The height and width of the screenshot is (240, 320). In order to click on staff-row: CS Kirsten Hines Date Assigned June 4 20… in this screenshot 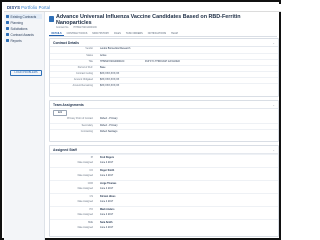, I will do `click(164, 200)`.